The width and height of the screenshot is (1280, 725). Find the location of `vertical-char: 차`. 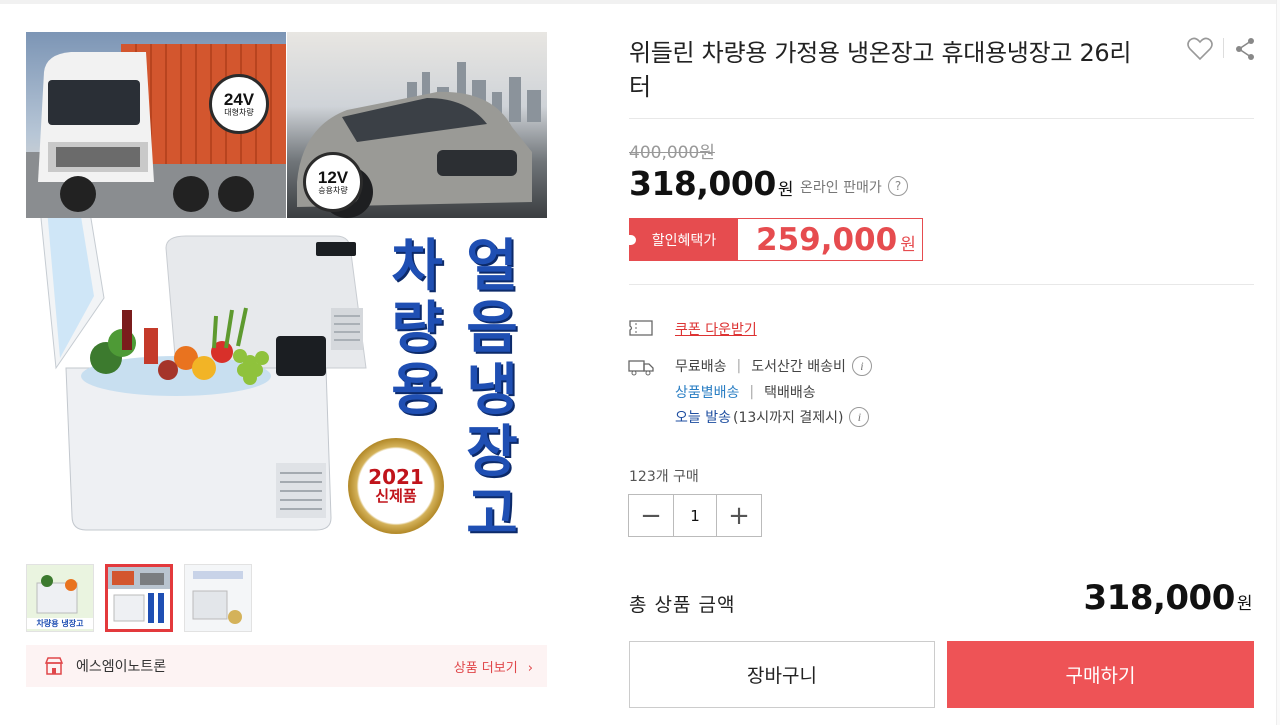

vertical-char: 차 is located at coordinates (417, 266).